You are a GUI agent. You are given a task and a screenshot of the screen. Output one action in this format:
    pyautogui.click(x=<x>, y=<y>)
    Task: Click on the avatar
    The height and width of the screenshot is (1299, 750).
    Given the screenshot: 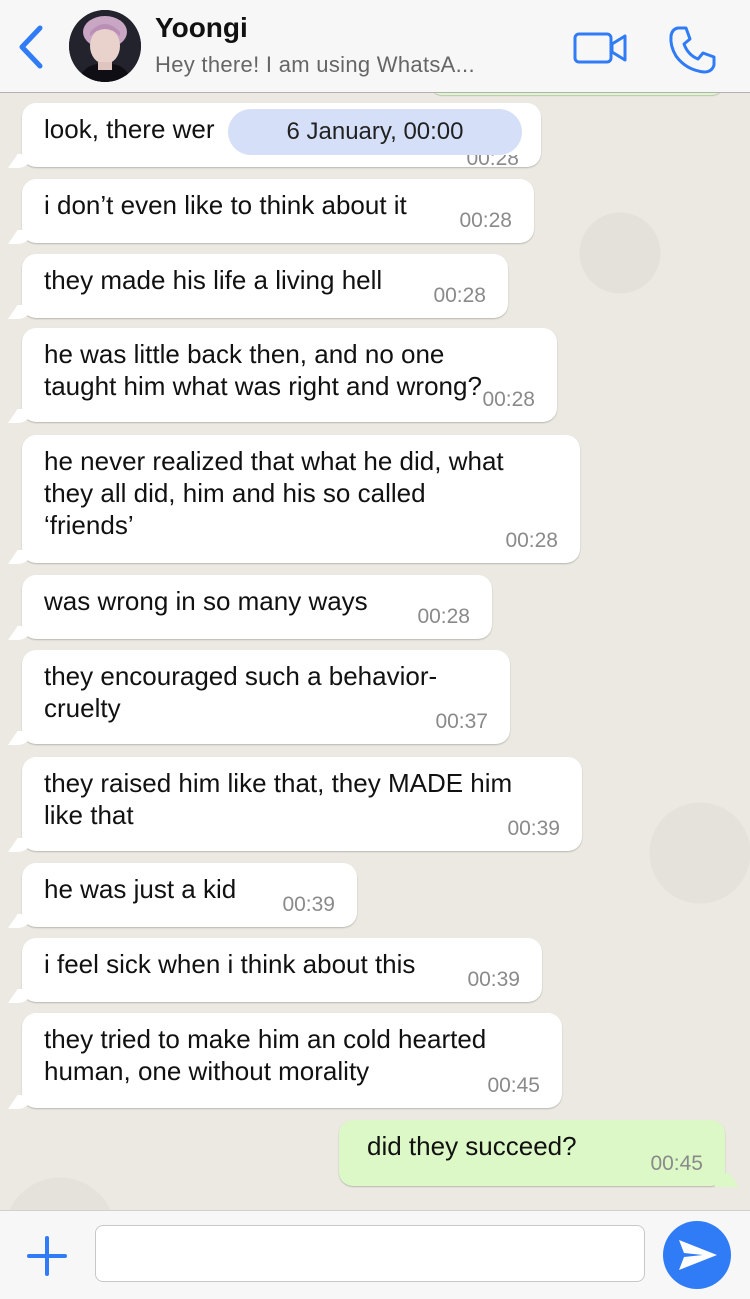 What is the action you would take?
    pyautogui.click(x=105, y=46)
    